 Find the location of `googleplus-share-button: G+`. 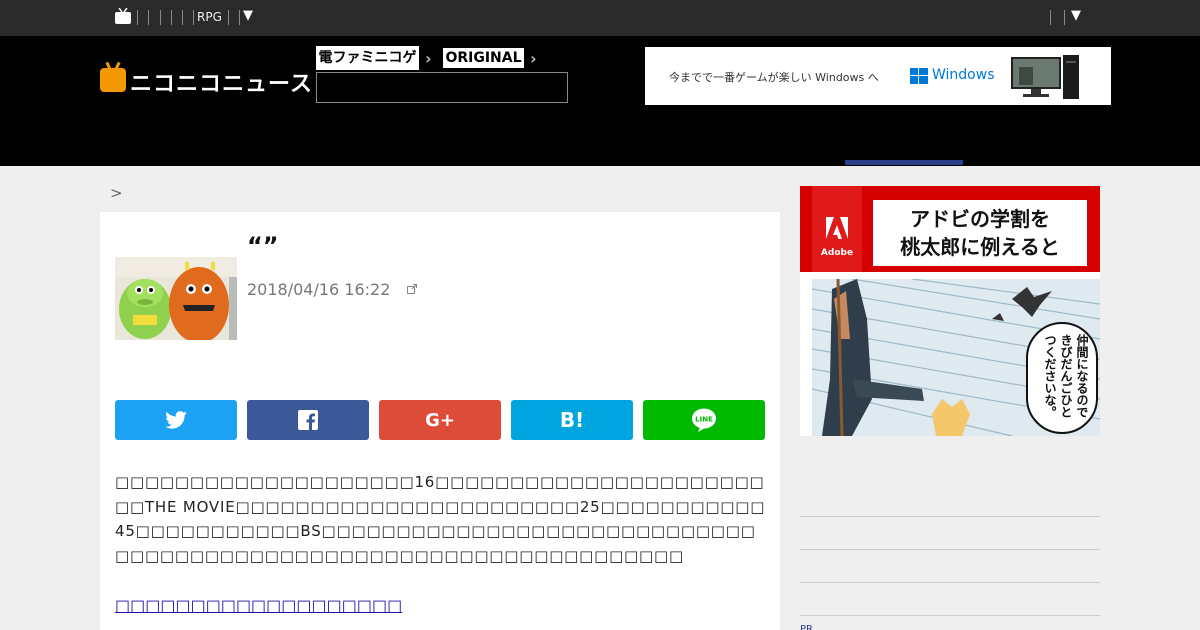

googleplus-share-button: G+ is located at coordinates (440, 420).